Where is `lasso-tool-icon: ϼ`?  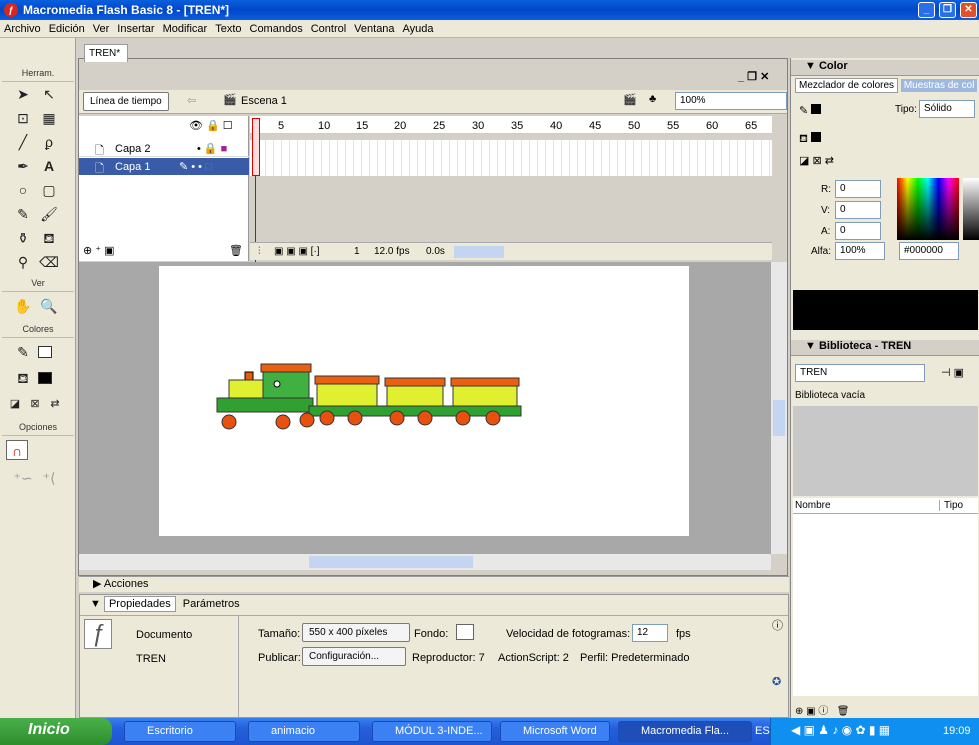
lasso-tool-icon: ϼ is located at coordinates (49, 142).